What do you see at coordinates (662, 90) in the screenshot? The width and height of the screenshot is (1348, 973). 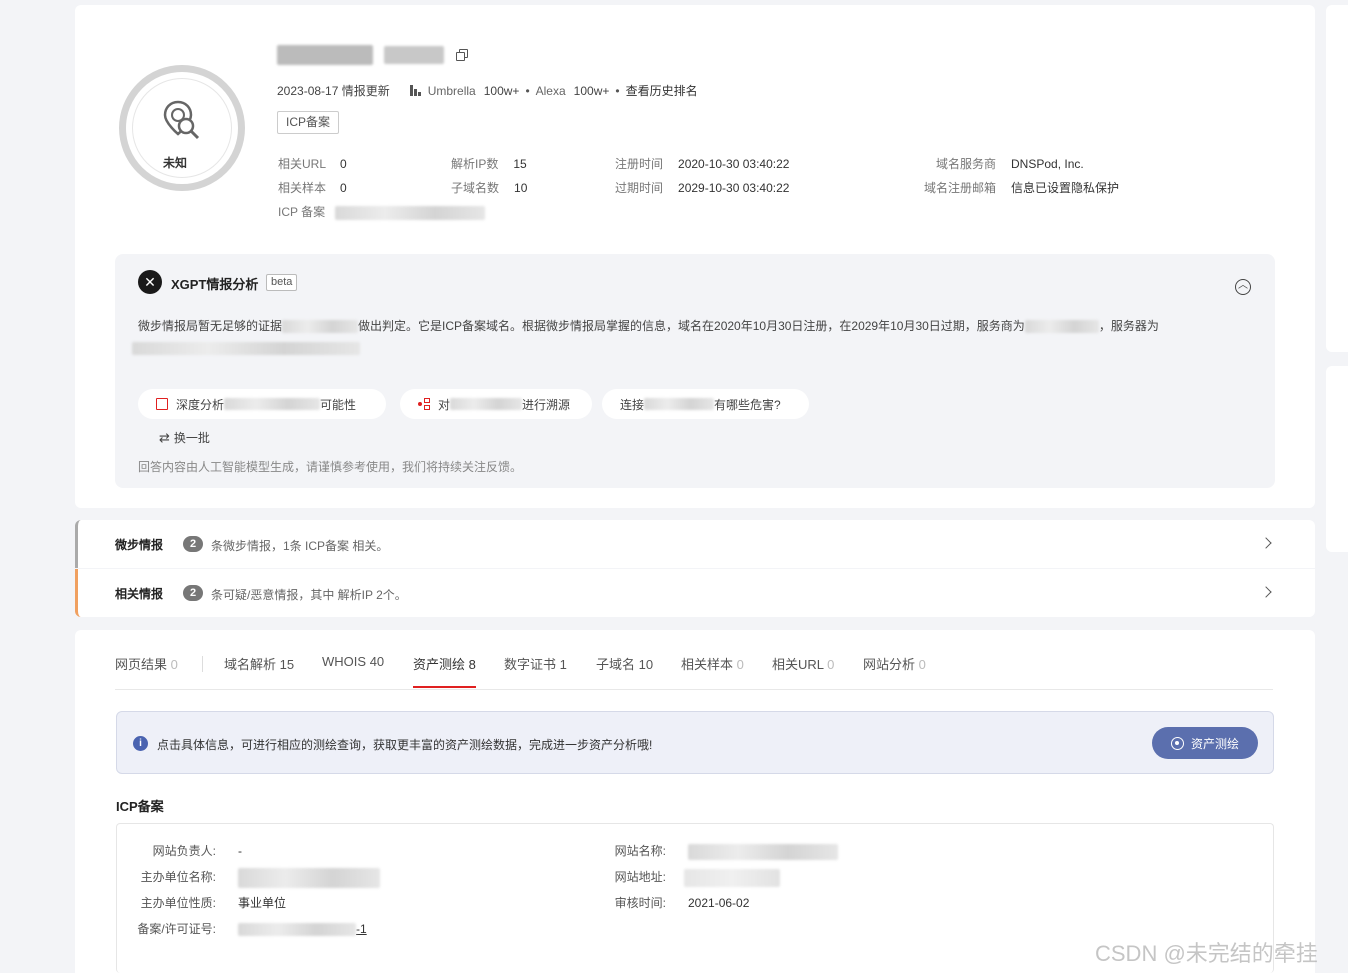 I see `history-rank-link: 查看历史排名` at bounding box center [662, 90].